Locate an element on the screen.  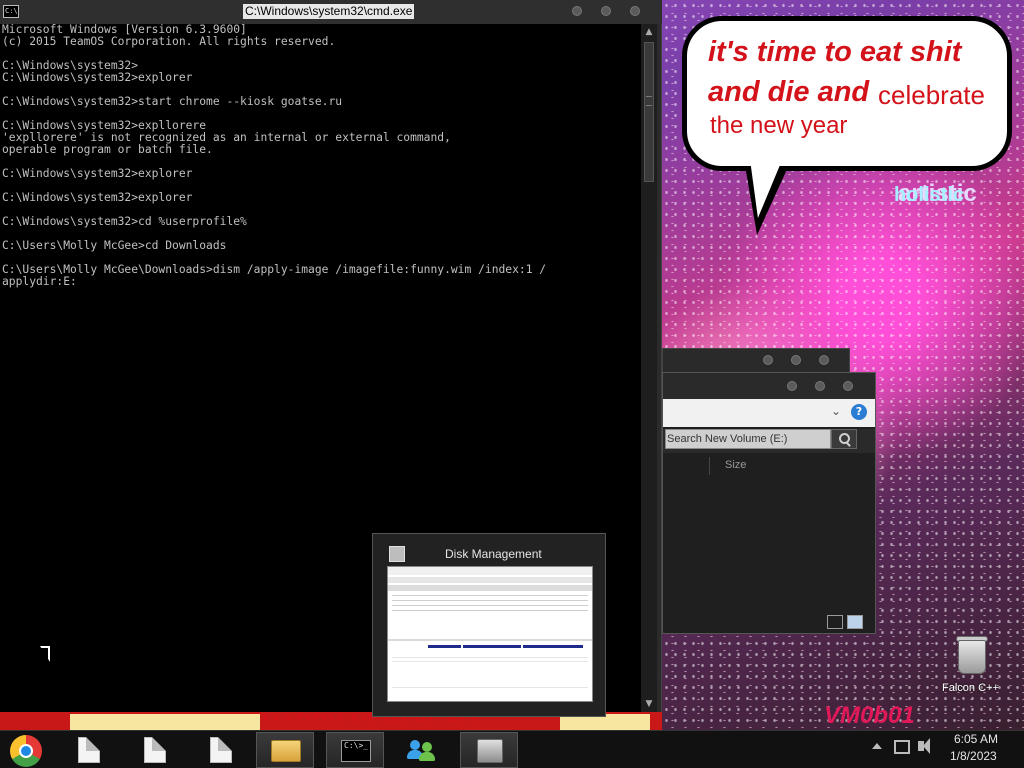
folder-icon is located at coordinates (286, 751).